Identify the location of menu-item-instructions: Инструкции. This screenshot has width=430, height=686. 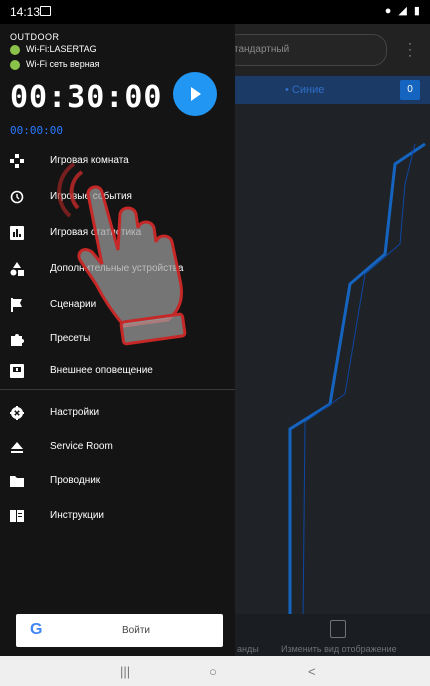
(117, 516).